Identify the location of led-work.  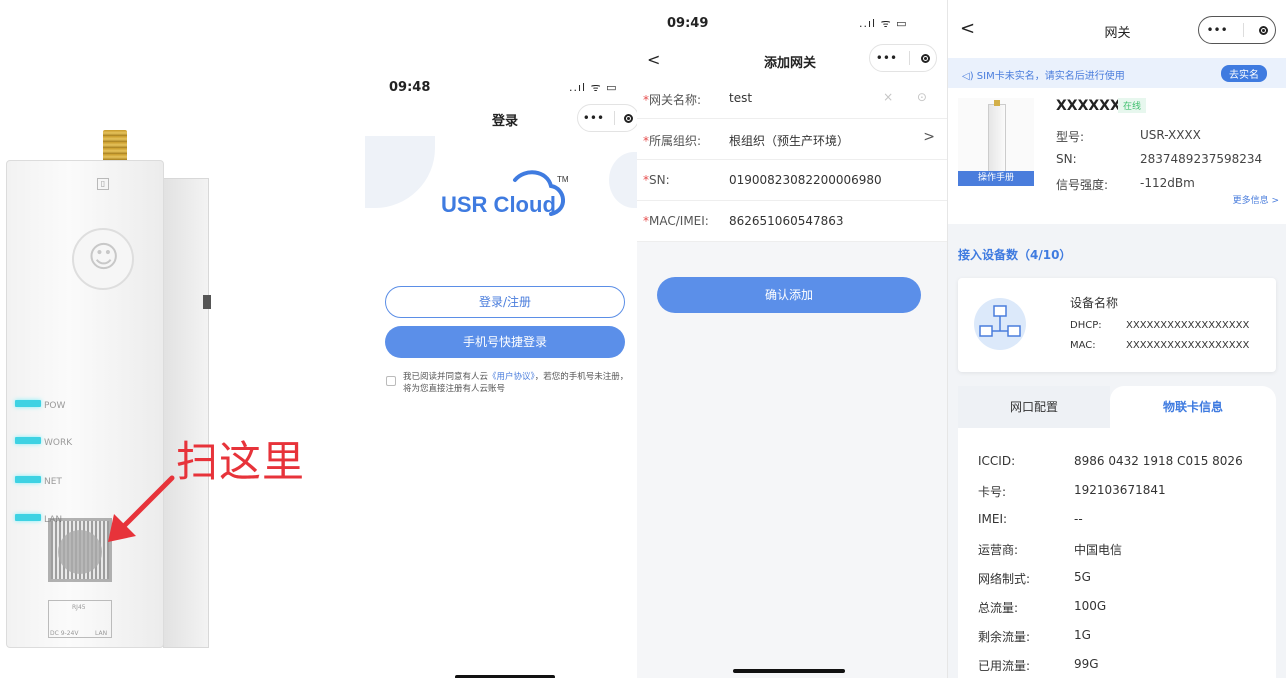
(28, 440).